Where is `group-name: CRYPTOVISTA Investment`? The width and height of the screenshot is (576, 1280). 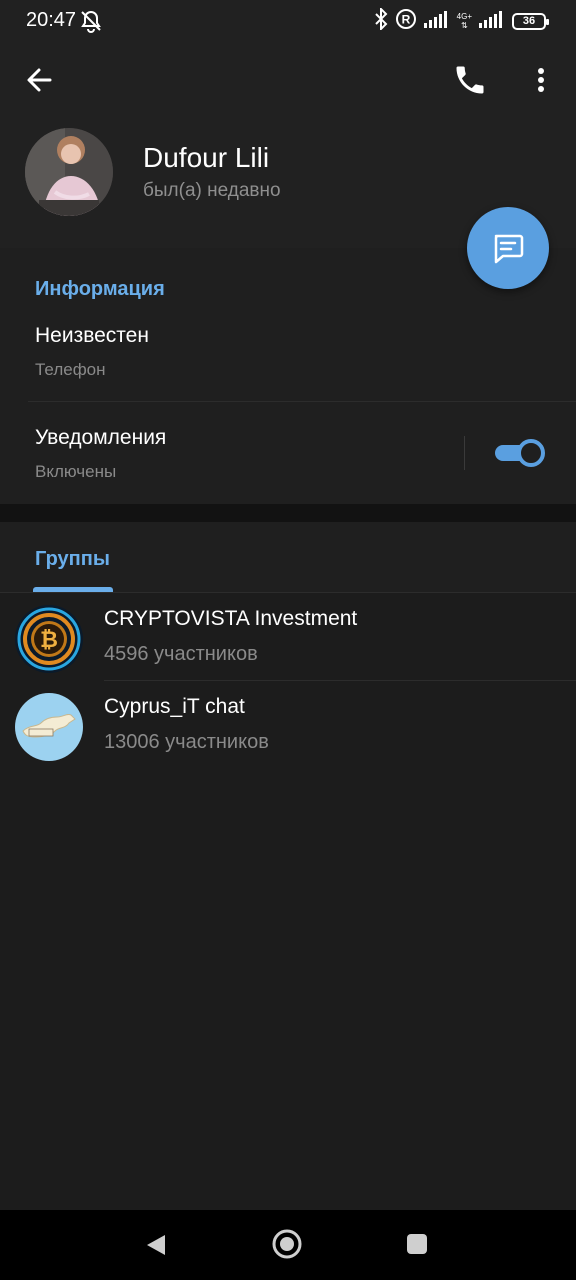 group-name: CRYPTOVISTA Investment is located at coordinates (231, 618).